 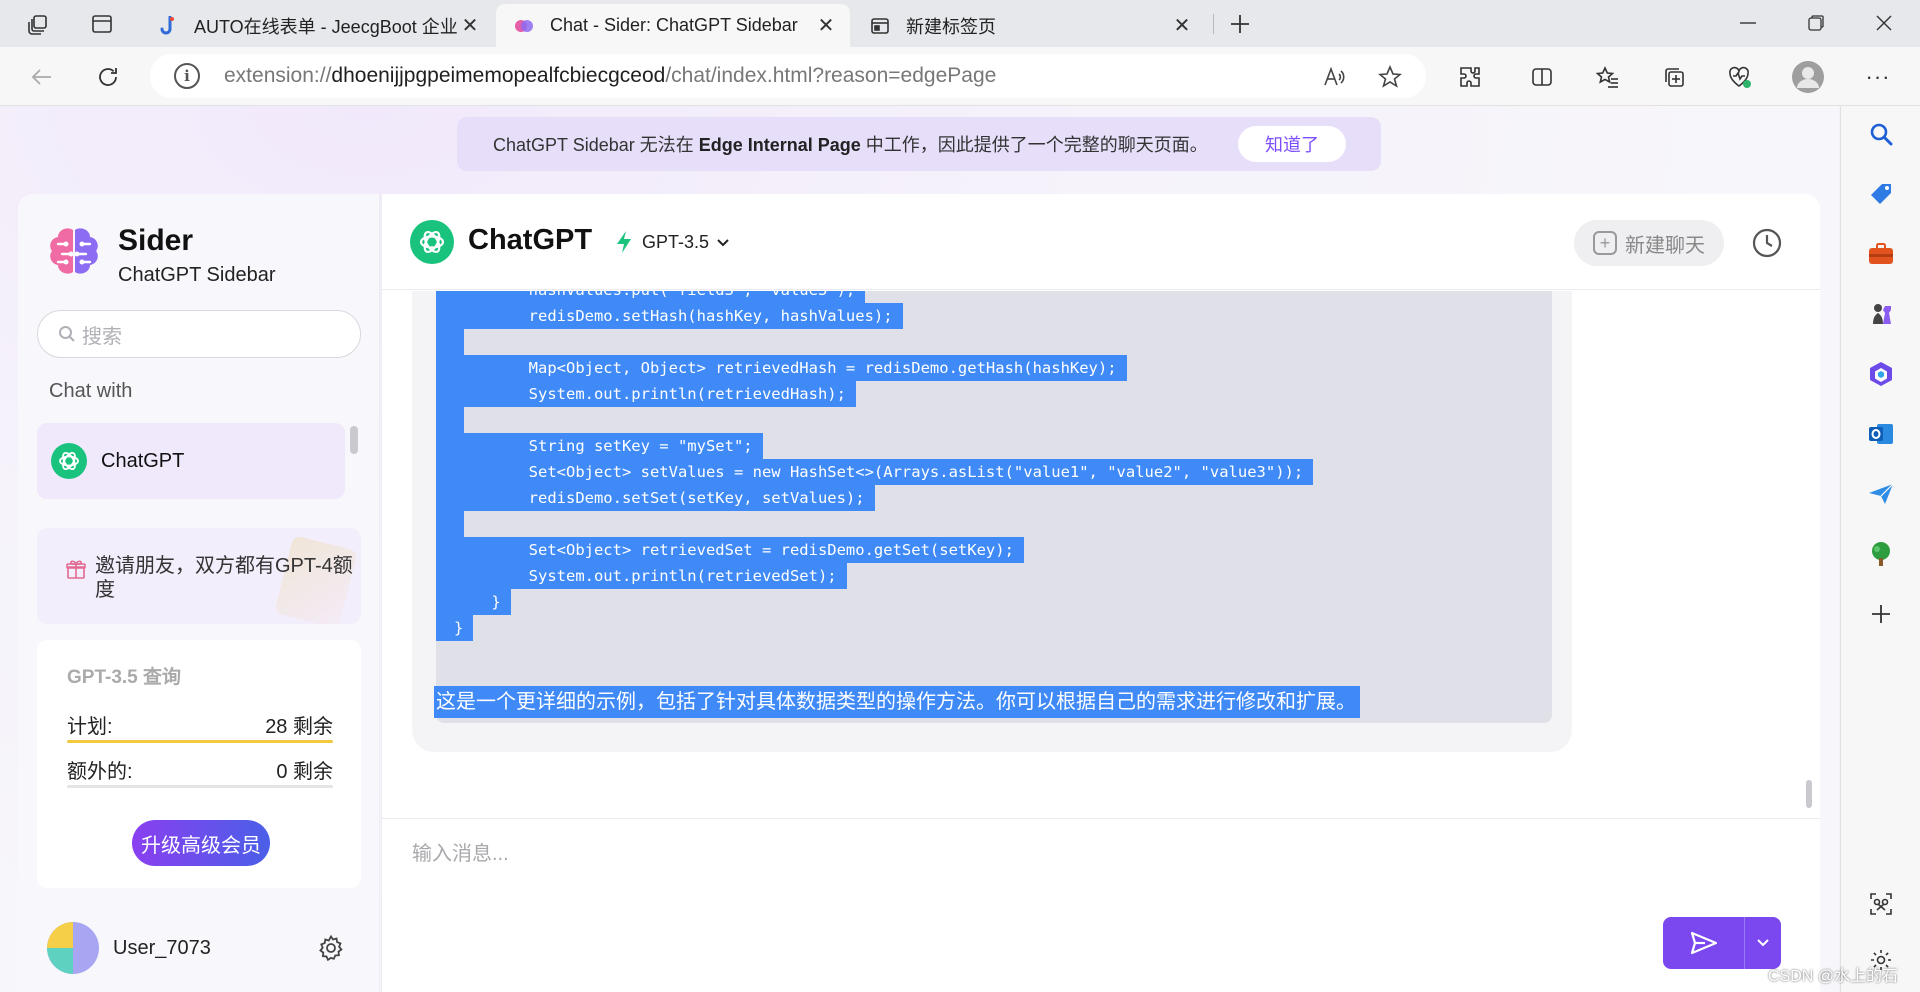 I want to click on tree-icon, so click(x=1881, y=554).